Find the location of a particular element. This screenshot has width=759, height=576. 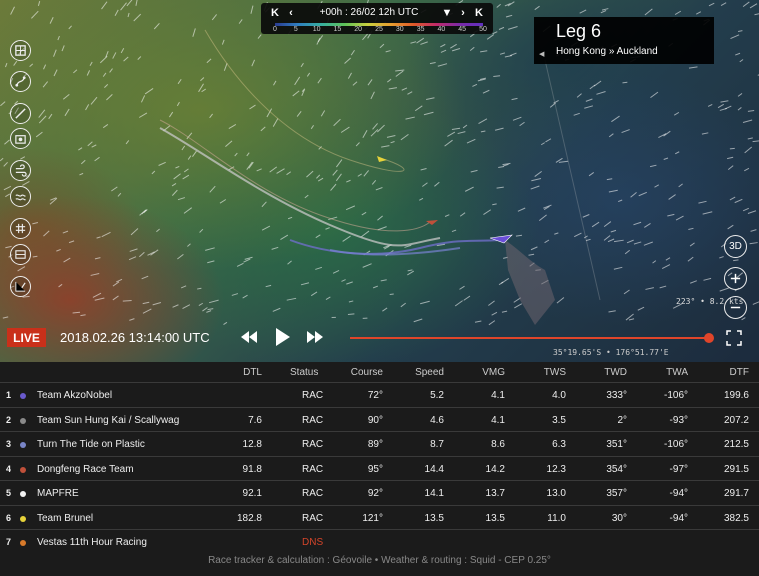

fullscreen-icon is located at coordinates (734, 338).